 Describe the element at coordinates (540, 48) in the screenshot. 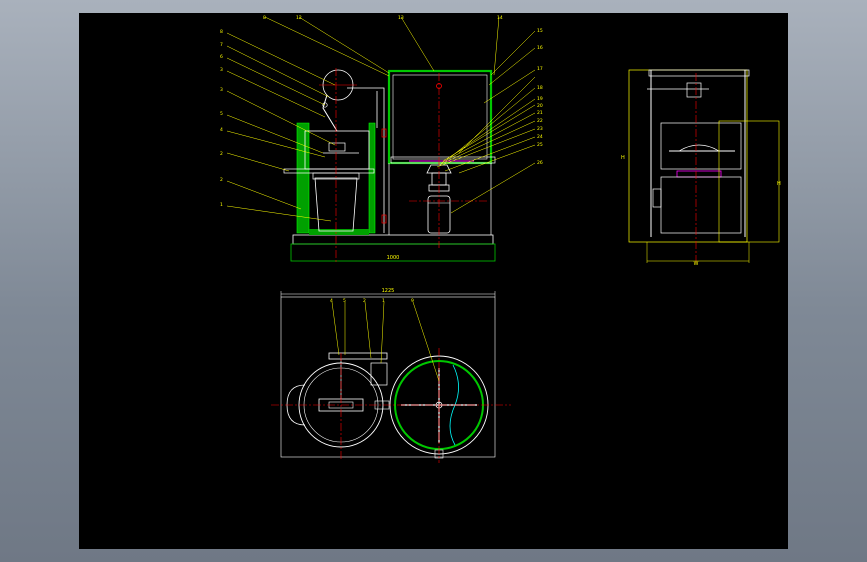

I see `callout-label: 16` at that location.